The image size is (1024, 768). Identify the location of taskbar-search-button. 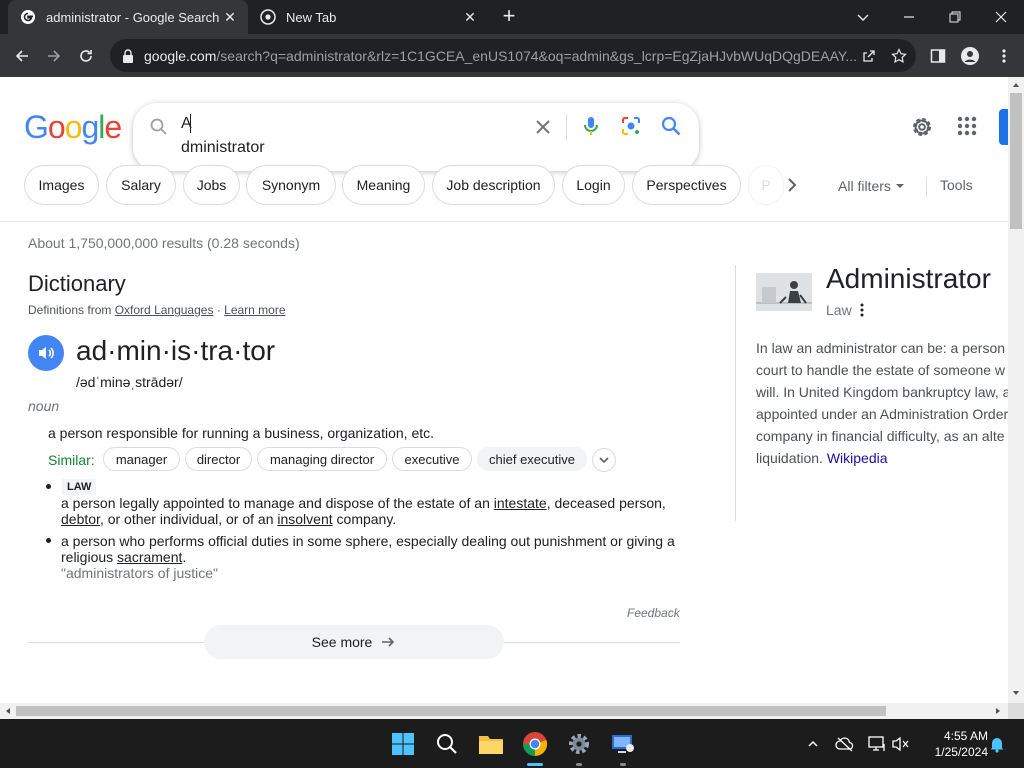
(447, 744).